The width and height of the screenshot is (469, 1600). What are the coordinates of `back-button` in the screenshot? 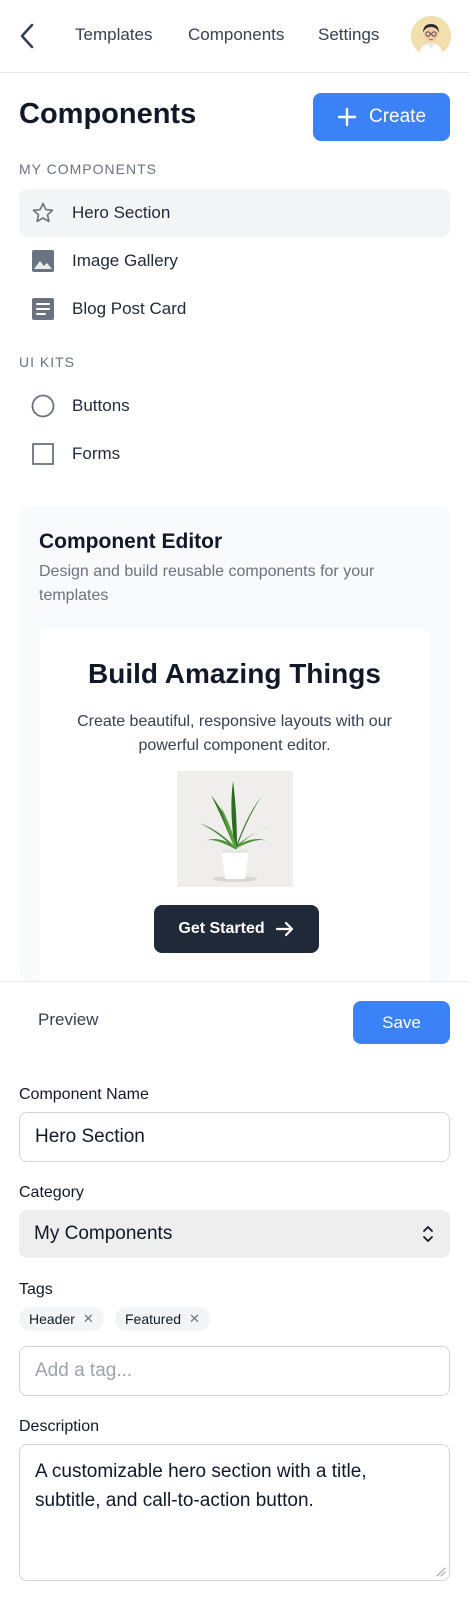 It's located at (27, 36).